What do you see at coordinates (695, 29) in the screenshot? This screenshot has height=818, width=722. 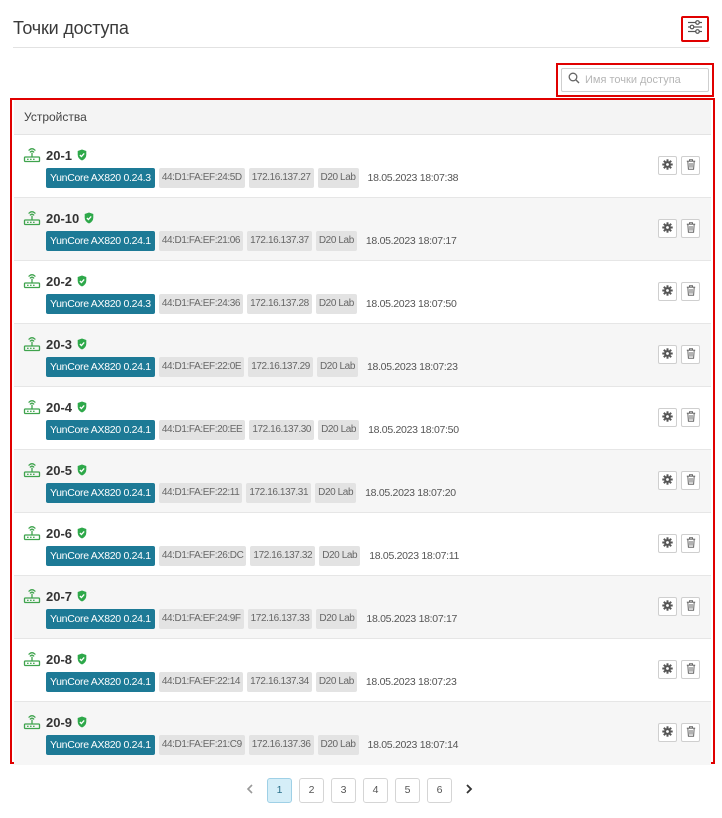 I see `filter-settings-button` at bounding box center [695, 29].